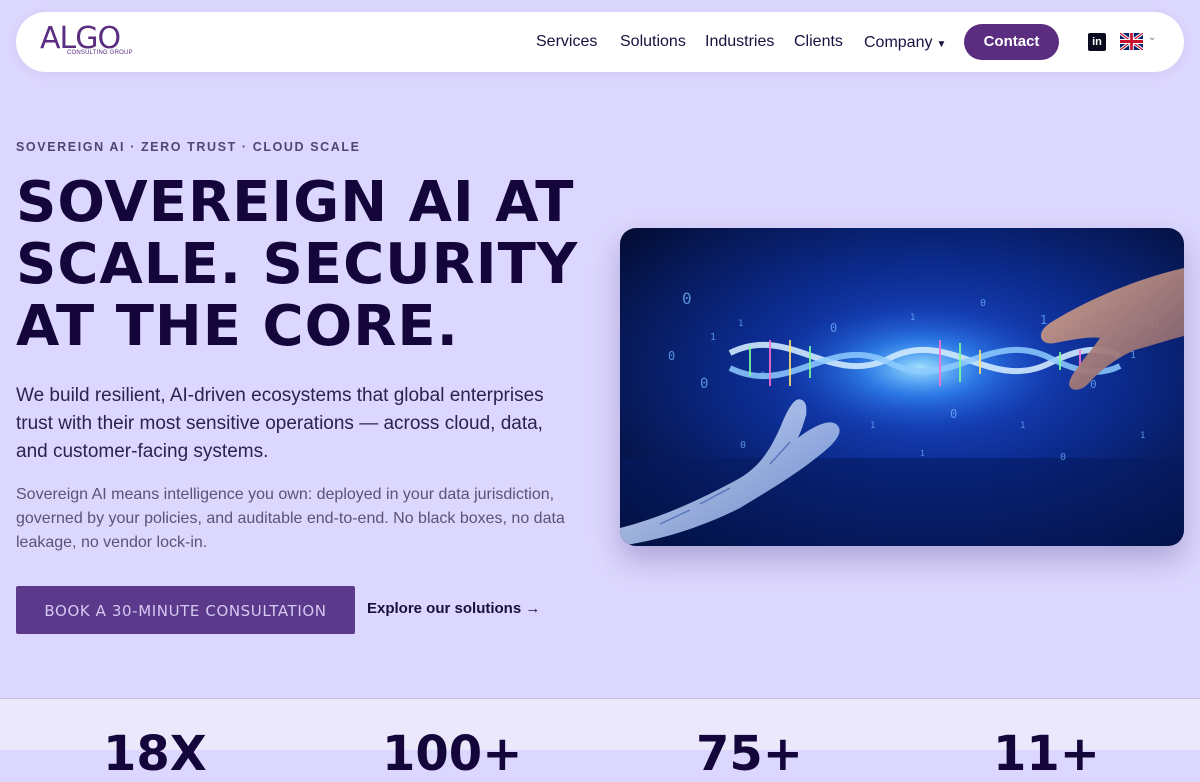 This screenshot has height=782, width=1200. Describe the element at coordinates (295, 202) in the screenshot. I see `hero-title-line: SOVEREIGN AI AT` at that location.